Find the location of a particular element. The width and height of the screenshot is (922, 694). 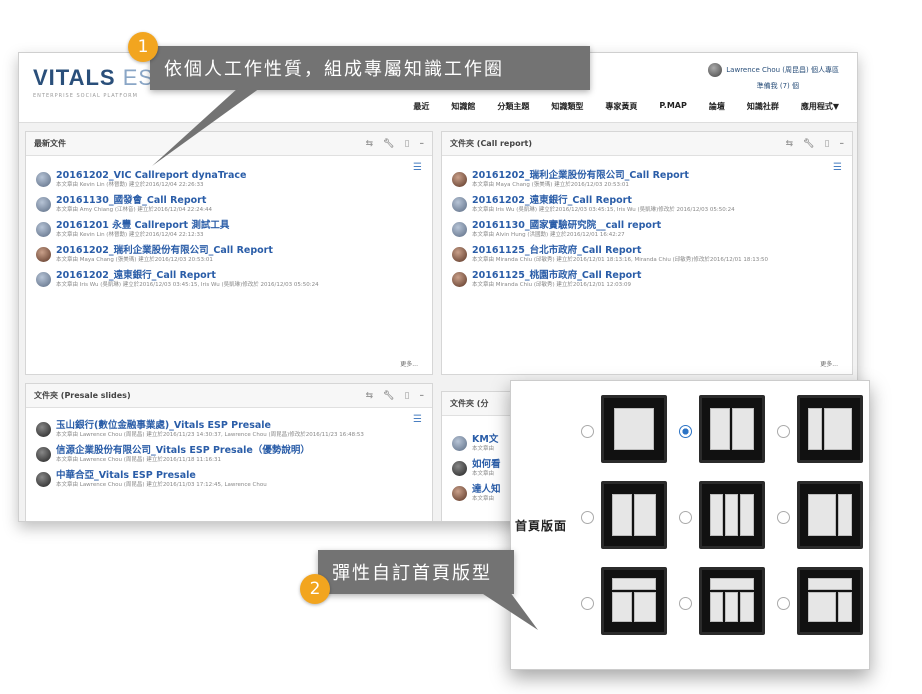

user-name-link: Lawrence Chou (周昆昌) 個人專區 is located at coordinates (782, 70).